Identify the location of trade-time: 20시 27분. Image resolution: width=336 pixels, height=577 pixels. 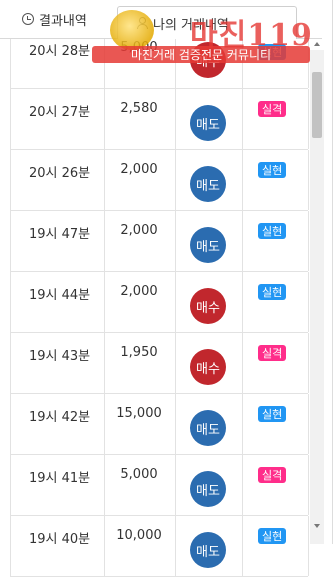
(60, 112).